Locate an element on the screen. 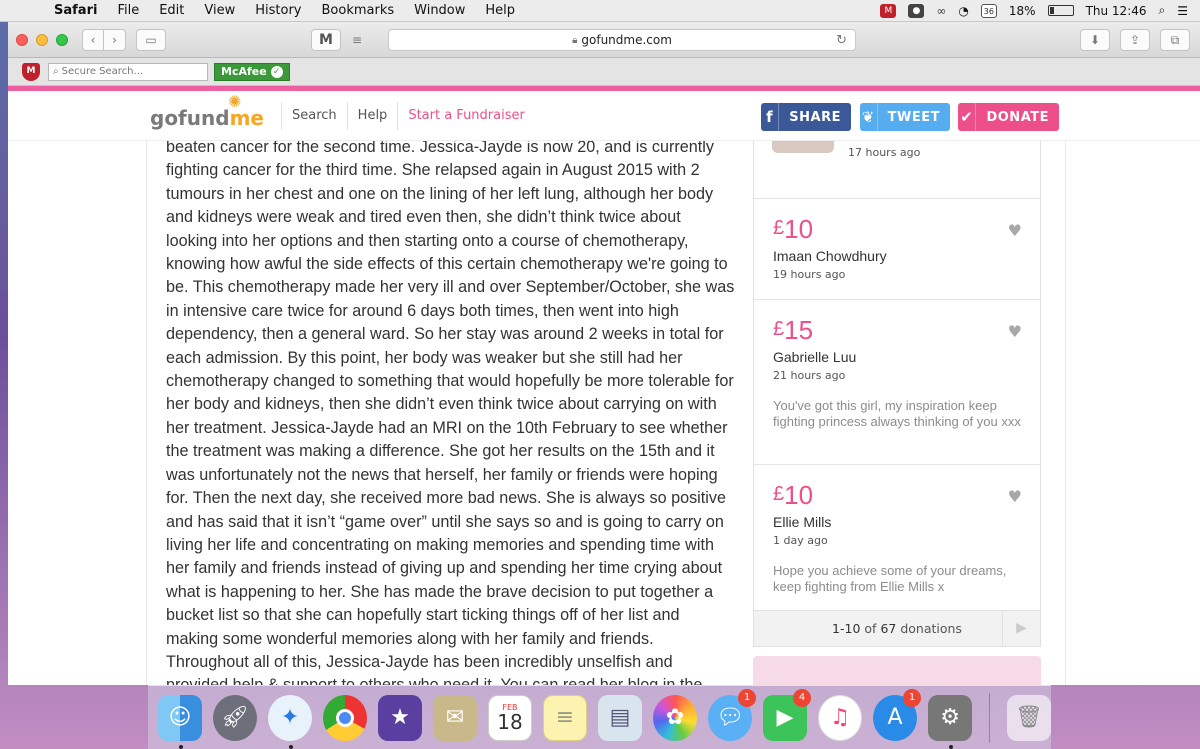  m-extension-button: M is located at coordinates (326, 39).